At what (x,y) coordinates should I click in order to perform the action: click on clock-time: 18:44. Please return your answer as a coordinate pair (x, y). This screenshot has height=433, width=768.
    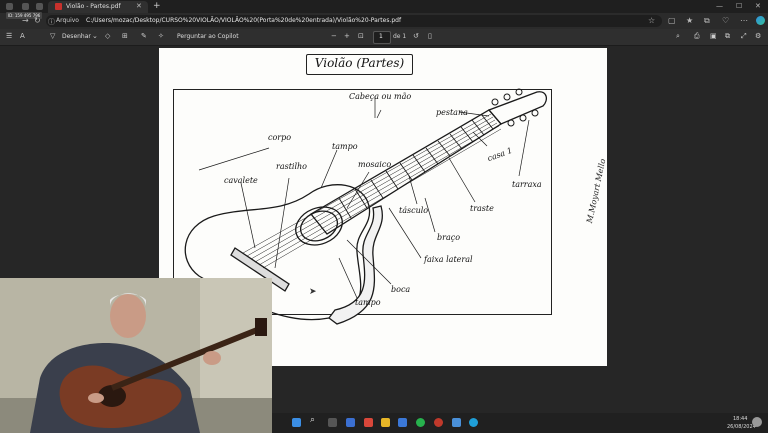
    Looking at the image, I should click on (740, 419).